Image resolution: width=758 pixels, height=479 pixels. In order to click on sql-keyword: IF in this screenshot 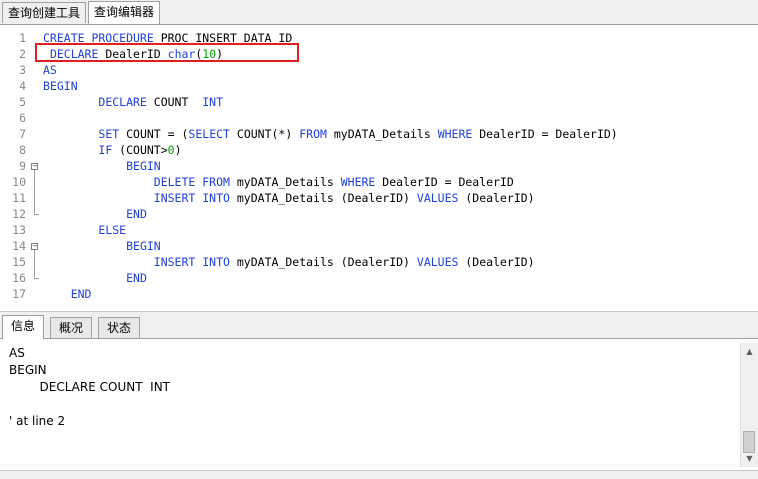, I will do `click(105, 150)`.